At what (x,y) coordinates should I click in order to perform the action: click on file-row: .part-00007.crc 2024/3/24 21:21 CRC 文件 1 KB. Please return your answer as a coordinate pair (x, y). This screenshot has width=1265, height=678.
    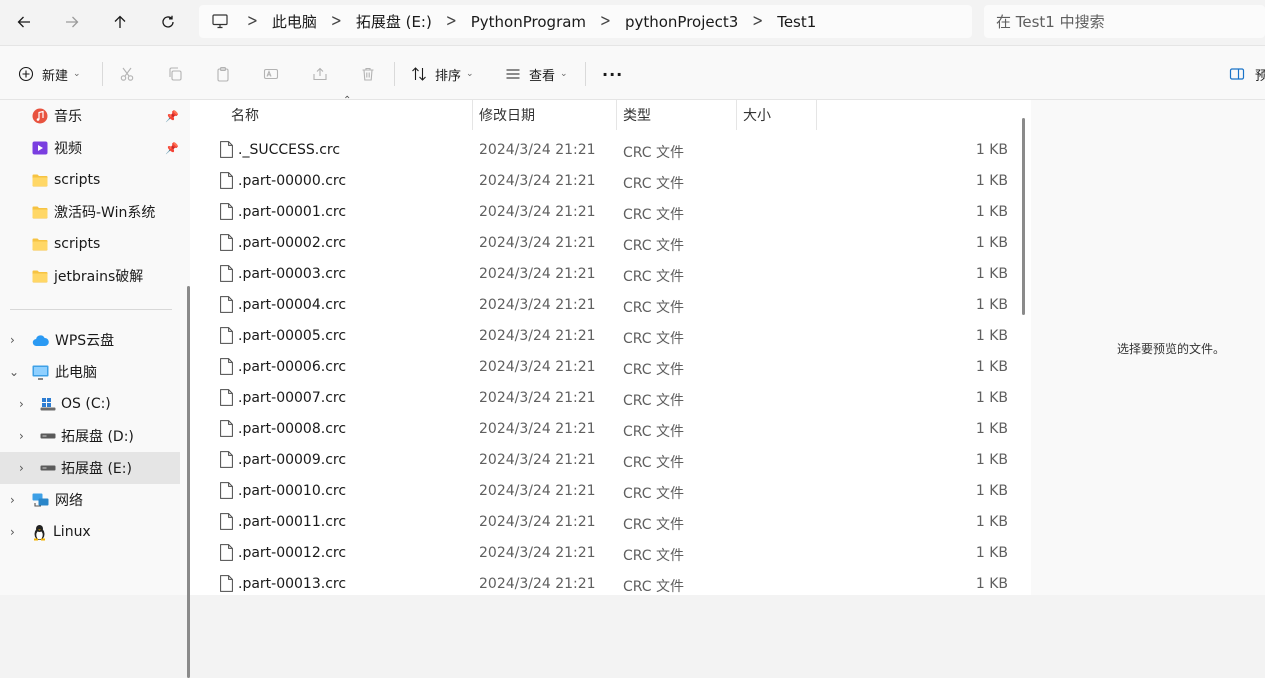
    Looking at the image, I should click on (603, 398).